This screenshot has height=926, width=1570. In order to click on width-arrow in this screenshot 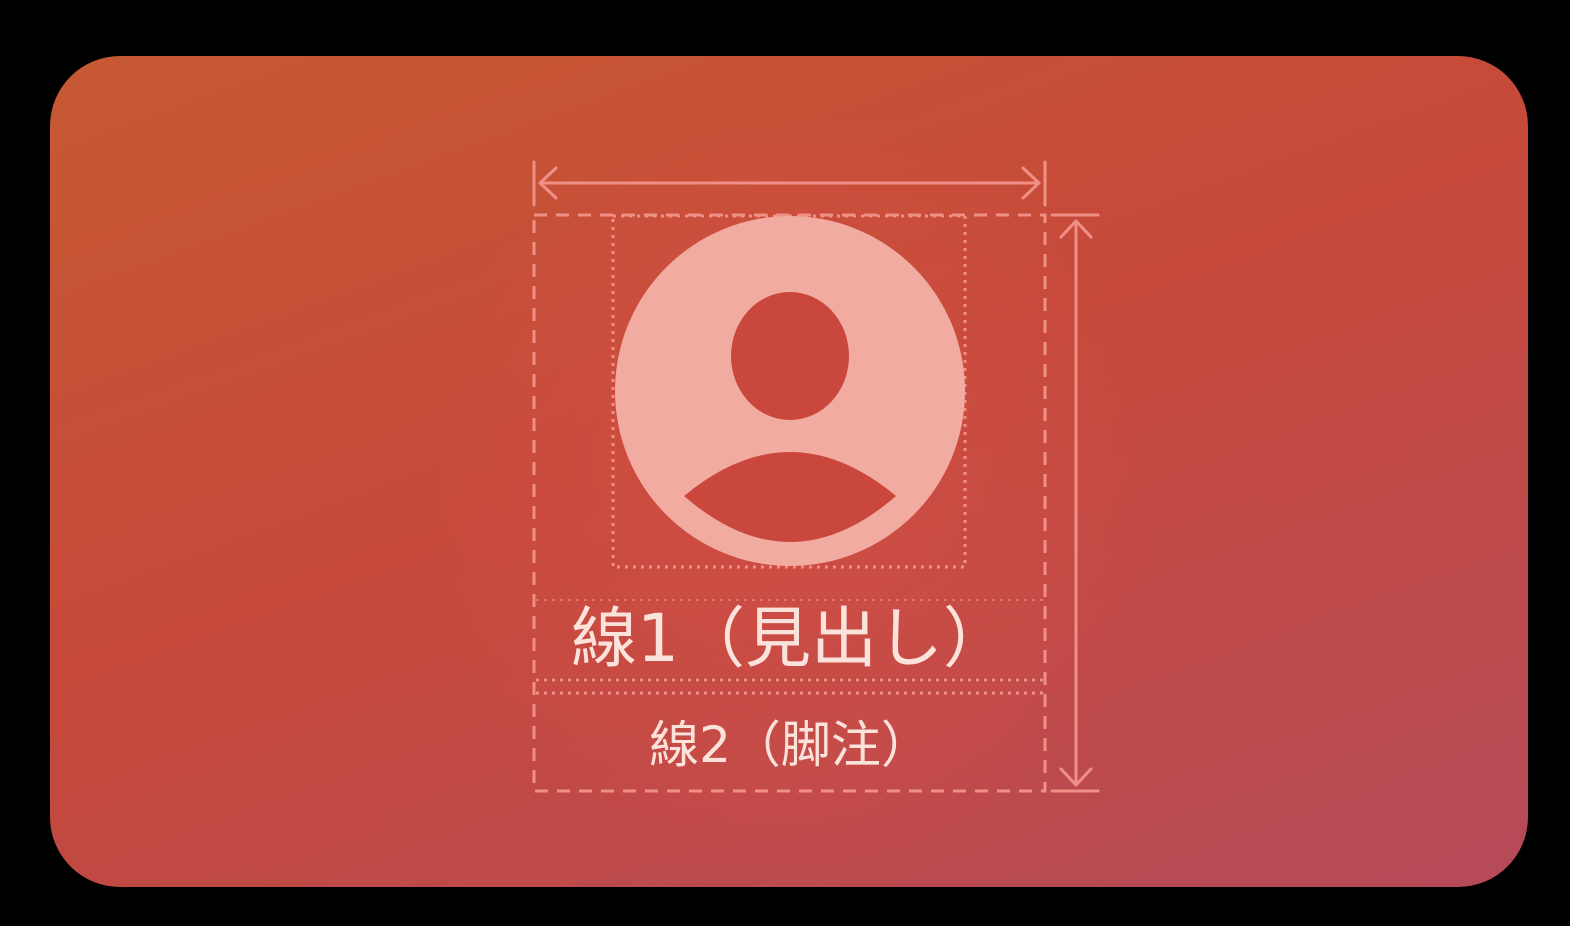, I will do `click(789, 183)`.